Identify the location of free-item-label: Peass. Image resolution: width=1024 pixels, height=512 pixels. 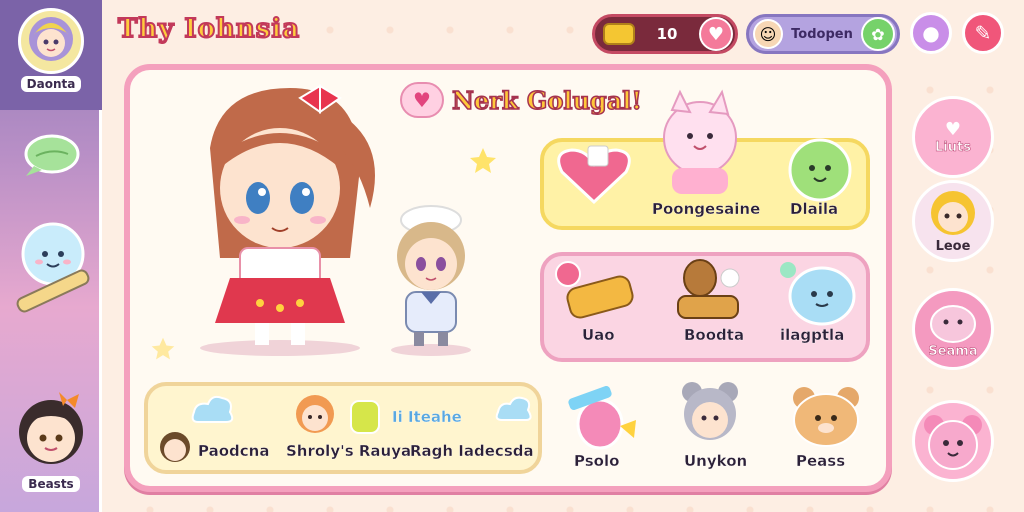
(821, 461).